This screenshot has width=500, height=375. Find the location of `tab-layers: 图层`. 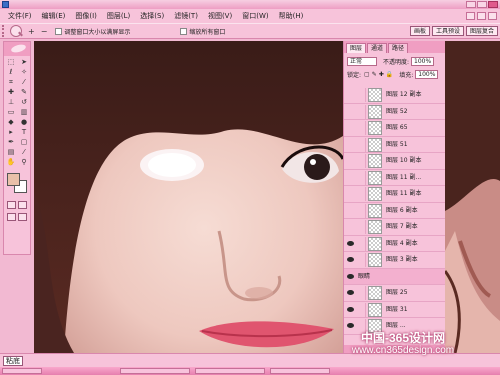

tab-layers: 图层 is located at coordinates (356, 48).